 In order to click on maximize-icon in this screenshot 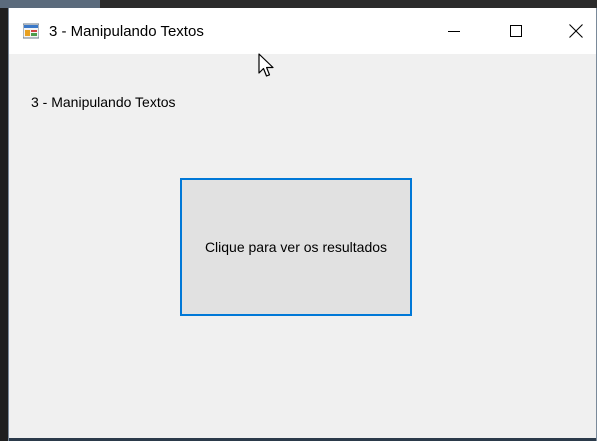, I will do `click(516, 31)`.